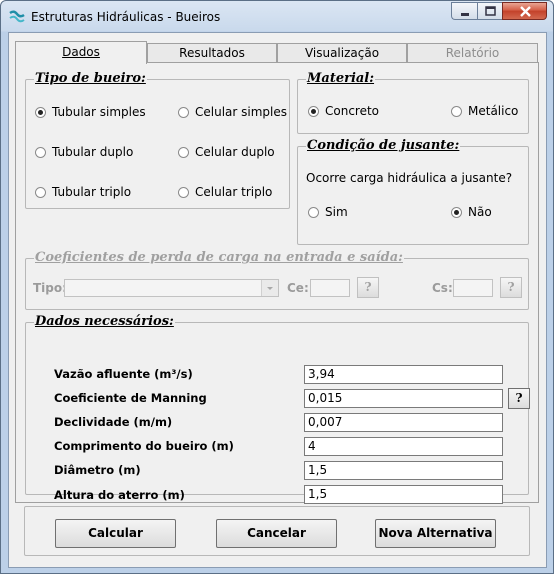 Image resolution: width=554 pixels, height=574 pixels. What do you see at coordinates (93, 152) in the screenshot?
I see `radio-label: Tubular duplo` at bounding box center [93, 152].